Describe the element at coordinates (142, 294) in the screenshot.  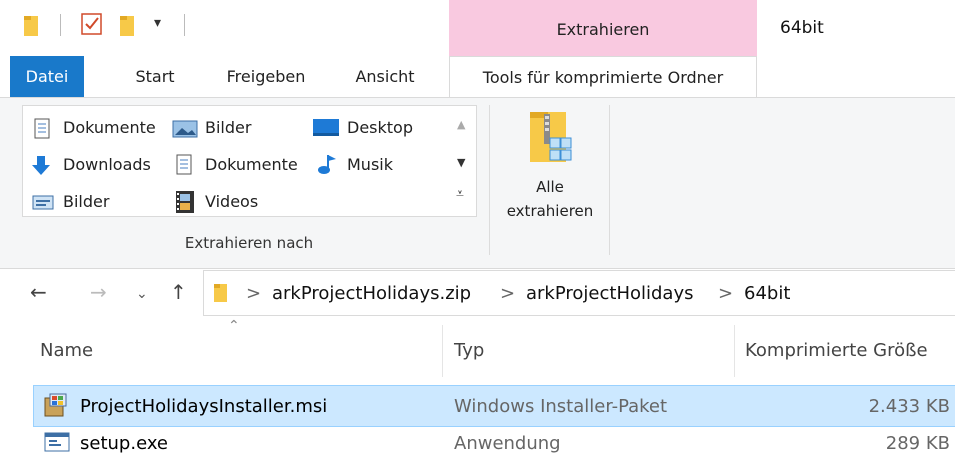
I see `recent-locations-chevron-icon: ⌄` at that location.